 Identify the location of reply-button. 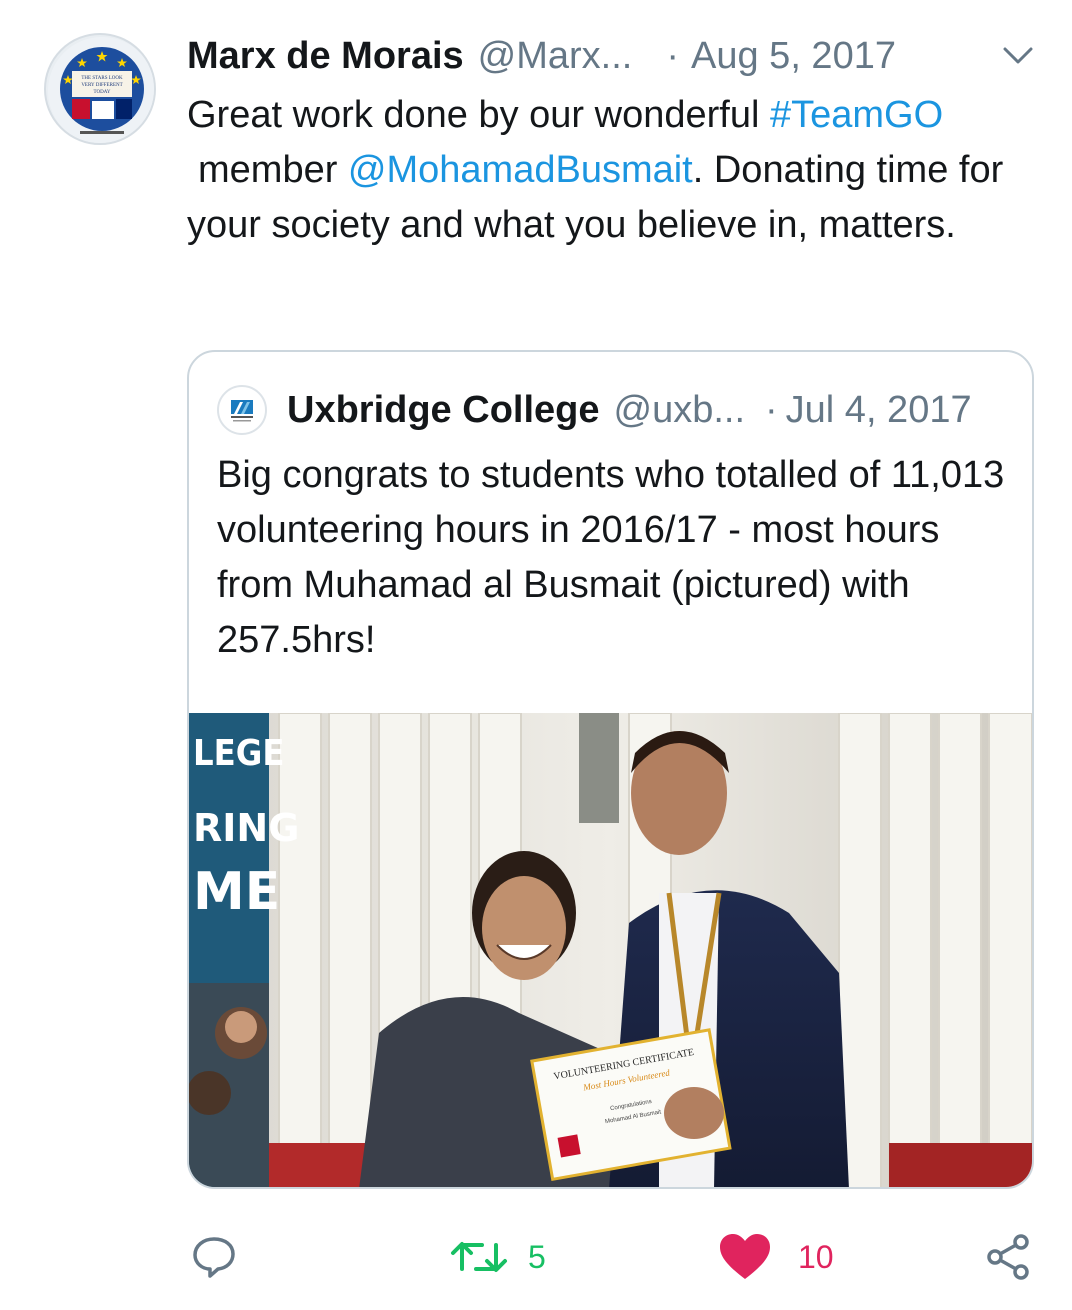
(214, 1257).